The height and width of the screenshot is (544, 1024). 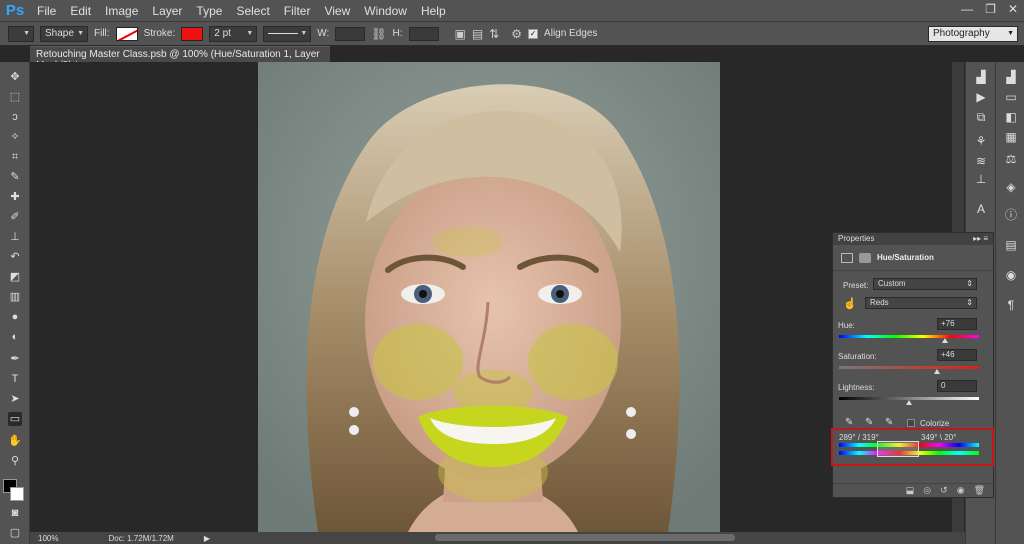 I want to click on status-menu-arrow-icon: ▶, so click(x=207, y=538).